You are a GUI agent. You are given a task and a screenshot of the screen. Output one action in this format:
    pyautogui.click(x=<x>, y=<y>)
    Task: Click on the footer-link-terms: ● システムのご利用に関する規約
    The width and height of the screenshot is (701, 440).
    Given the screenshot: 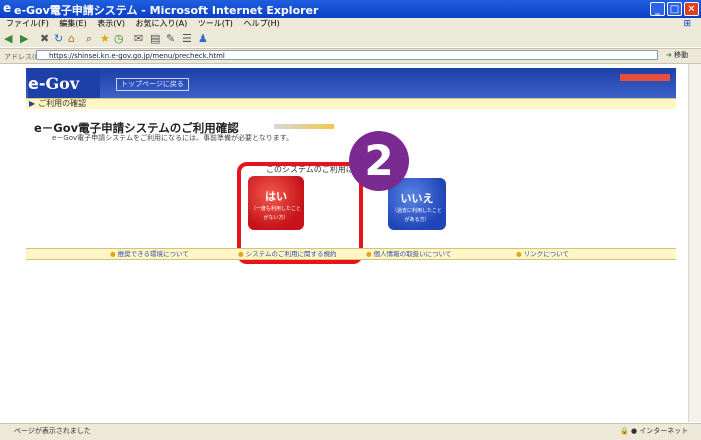 What is the action you would take?
    pyautogui.click(x=287, y=254)
    